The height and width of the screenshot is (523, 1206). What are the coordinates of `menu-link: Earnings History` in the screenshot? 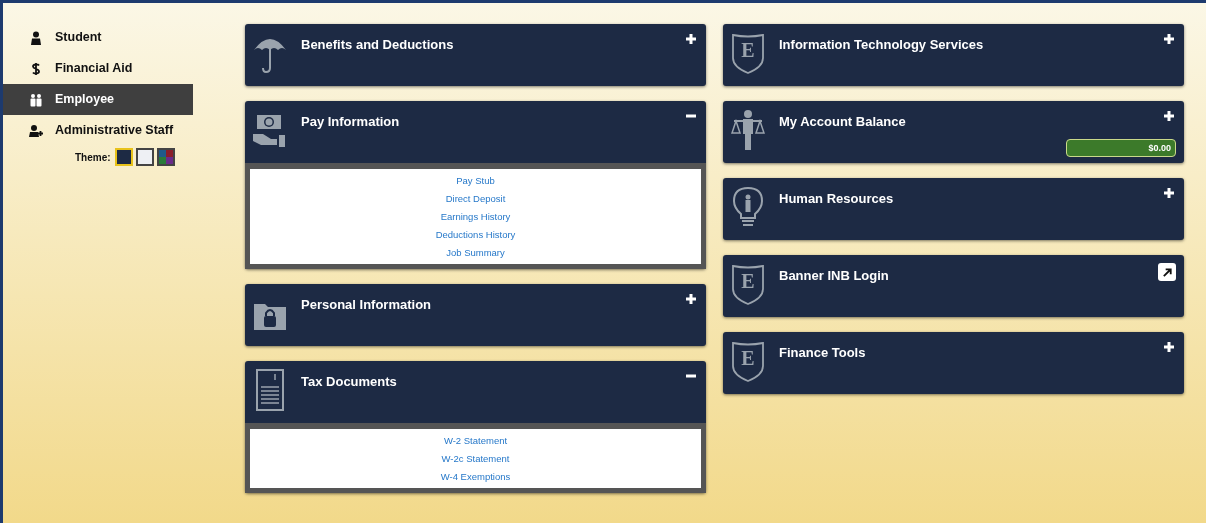 It's located at (475, 216).